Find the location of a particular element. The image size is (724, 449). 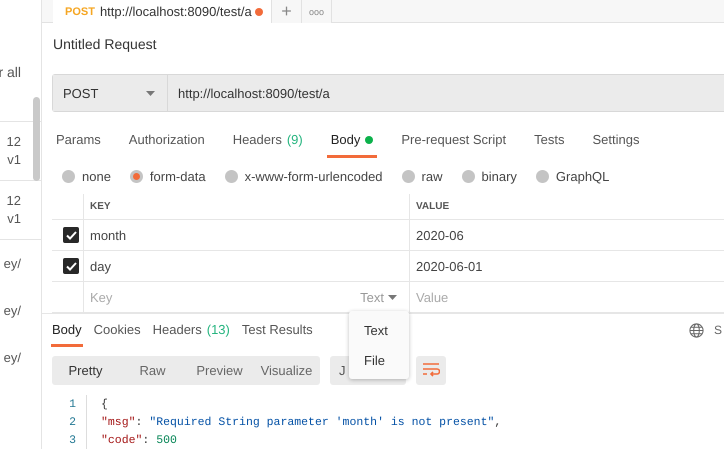

body-type-radio: raw is located at coordinates (422, 176).